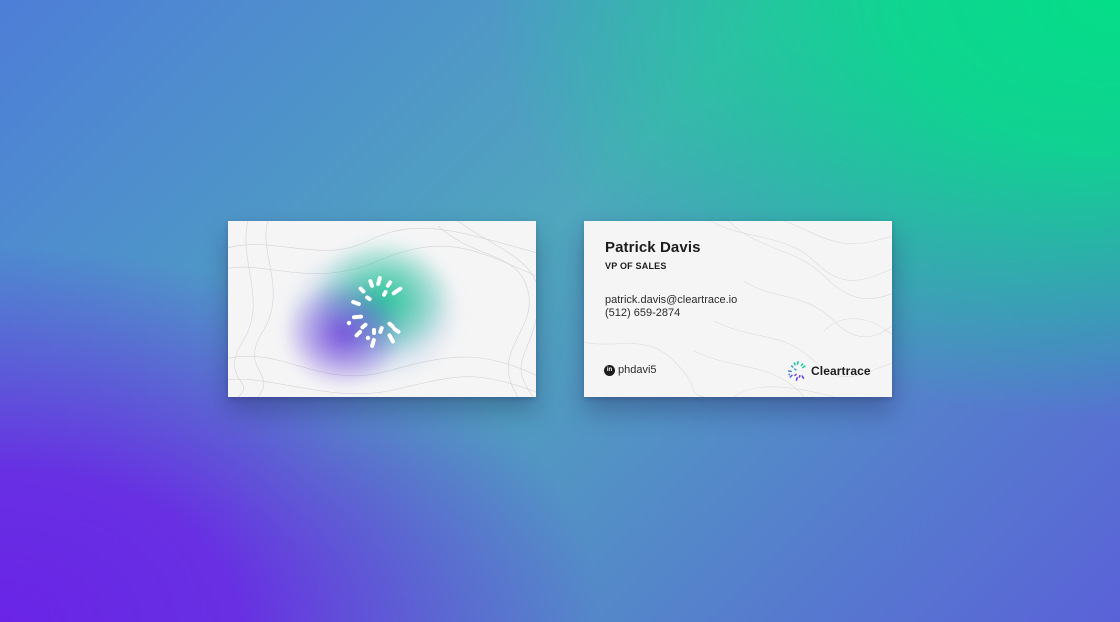 This screenshot has width=1120, height=622. What do you see at coordinates (653, 247) in the screenshot?
I see `contact-name: Patrick Davis` at bounding box center [653, 247].